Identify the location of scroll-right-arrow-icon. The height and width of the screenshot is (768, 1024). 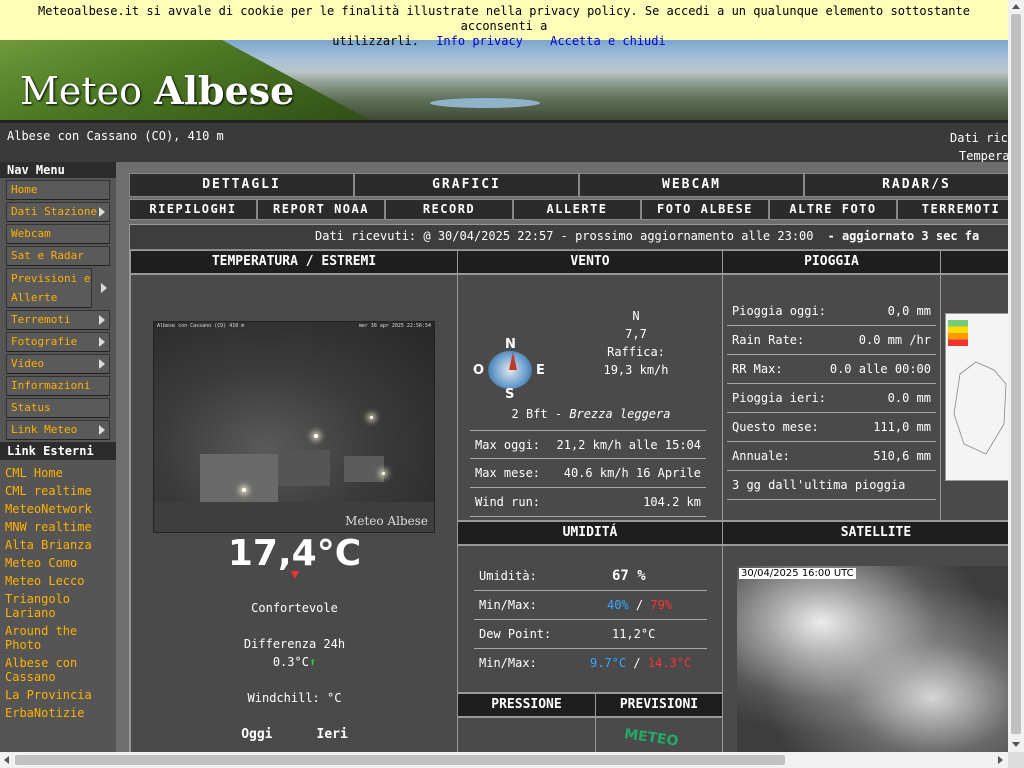
(1000, 760).